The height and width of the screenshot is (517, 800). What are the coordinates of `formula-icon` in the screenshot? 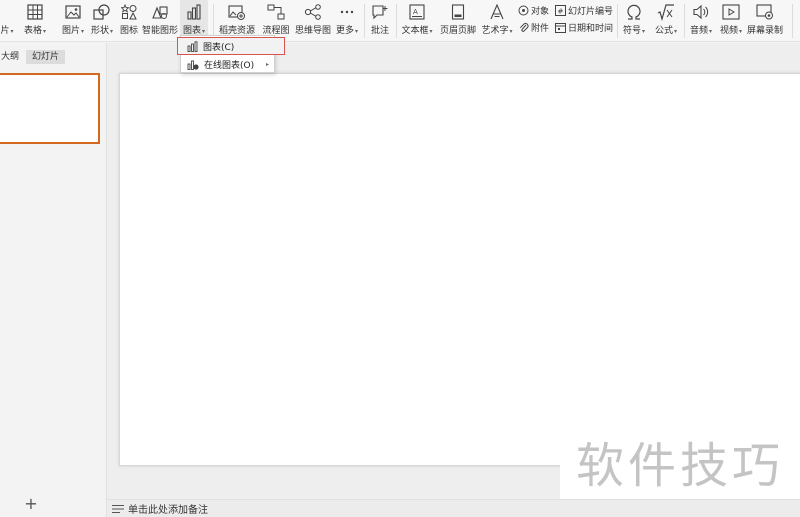 It's located at (666, 12).